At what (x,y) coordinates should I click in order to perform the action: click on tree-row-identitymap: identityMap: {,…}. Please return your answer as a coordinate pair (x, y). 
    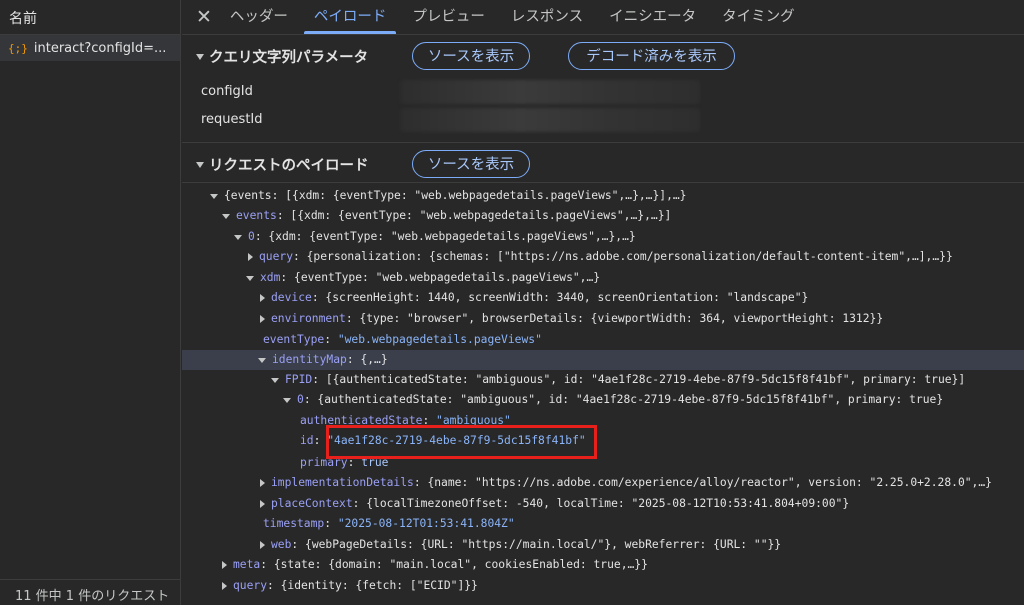
    Looking at the image, I should click on (603, 360).